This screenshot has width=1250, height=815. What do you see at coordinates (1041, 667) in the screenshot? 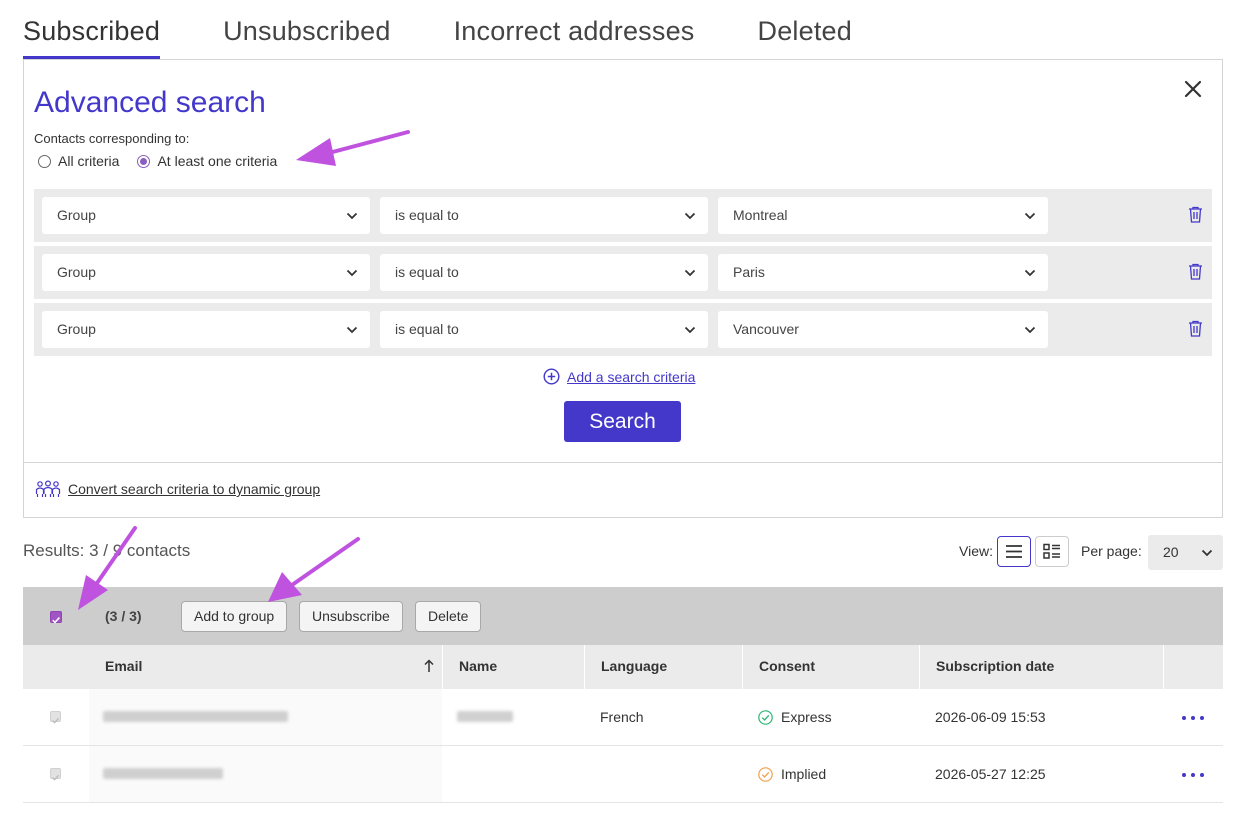
I see `column-header-subscription-date: Subscription date` at bounding box center [1041, 667].